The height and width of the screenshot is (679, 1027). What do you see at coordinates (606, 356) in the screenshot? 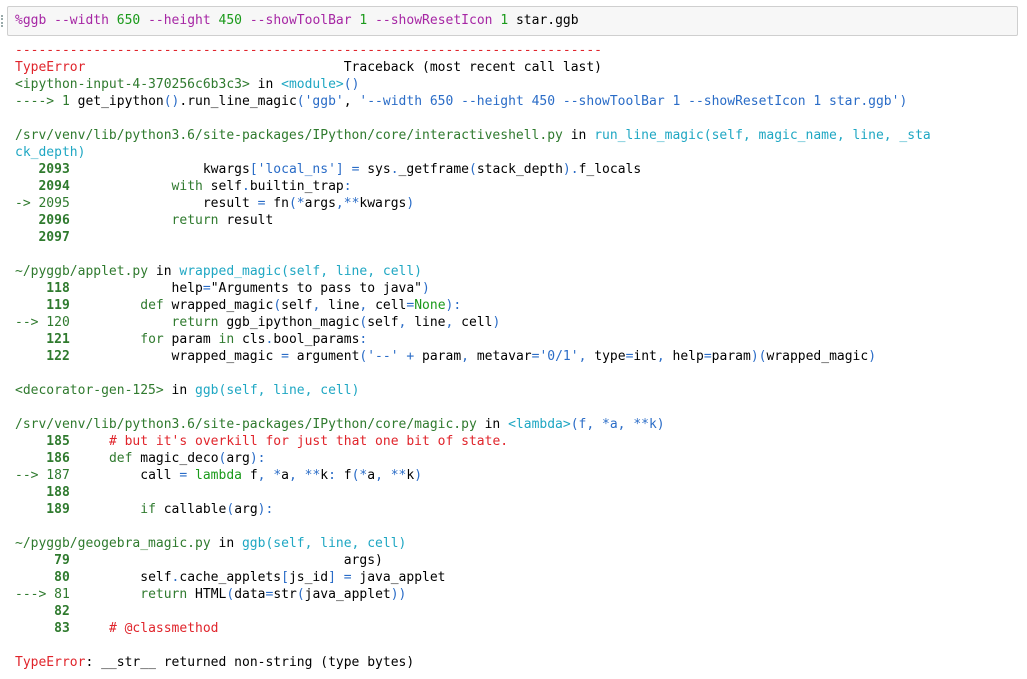
I see `traceback-token: type` at bounding box center [606, 356].